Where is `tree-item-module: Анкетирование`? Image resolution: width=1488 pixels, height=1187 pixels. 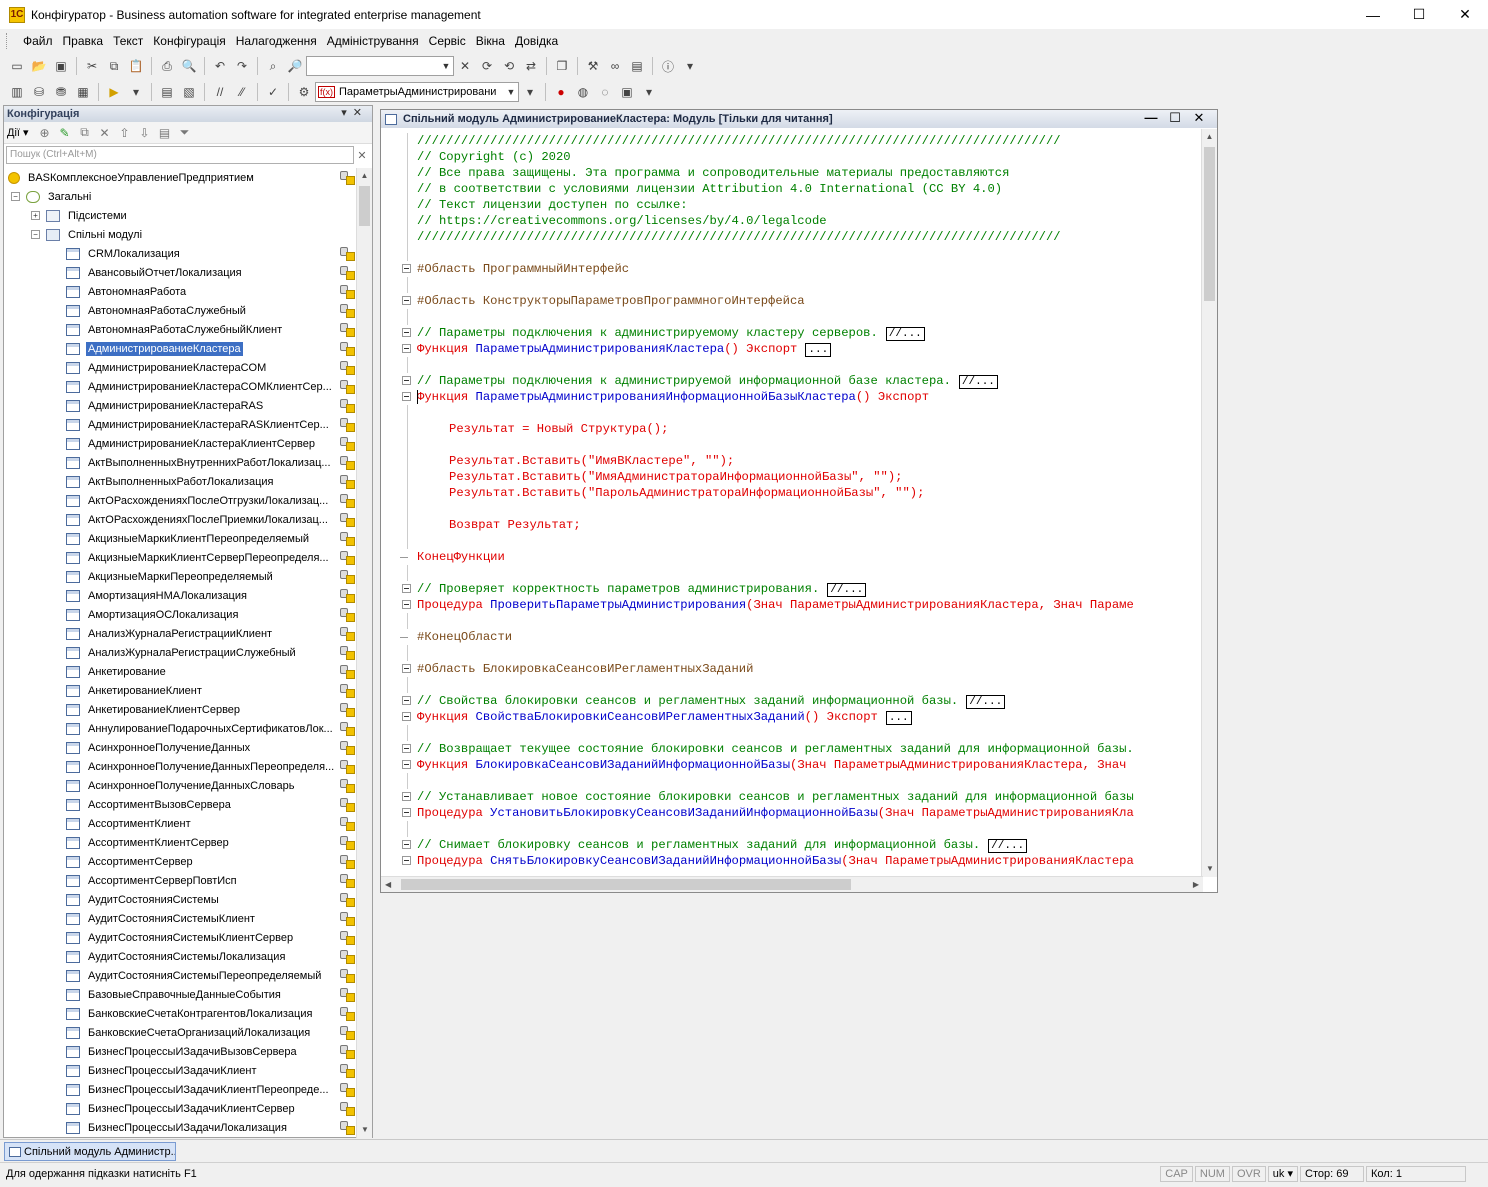
tree-item-module: Анкетирование is located at coordinates (180, 671).